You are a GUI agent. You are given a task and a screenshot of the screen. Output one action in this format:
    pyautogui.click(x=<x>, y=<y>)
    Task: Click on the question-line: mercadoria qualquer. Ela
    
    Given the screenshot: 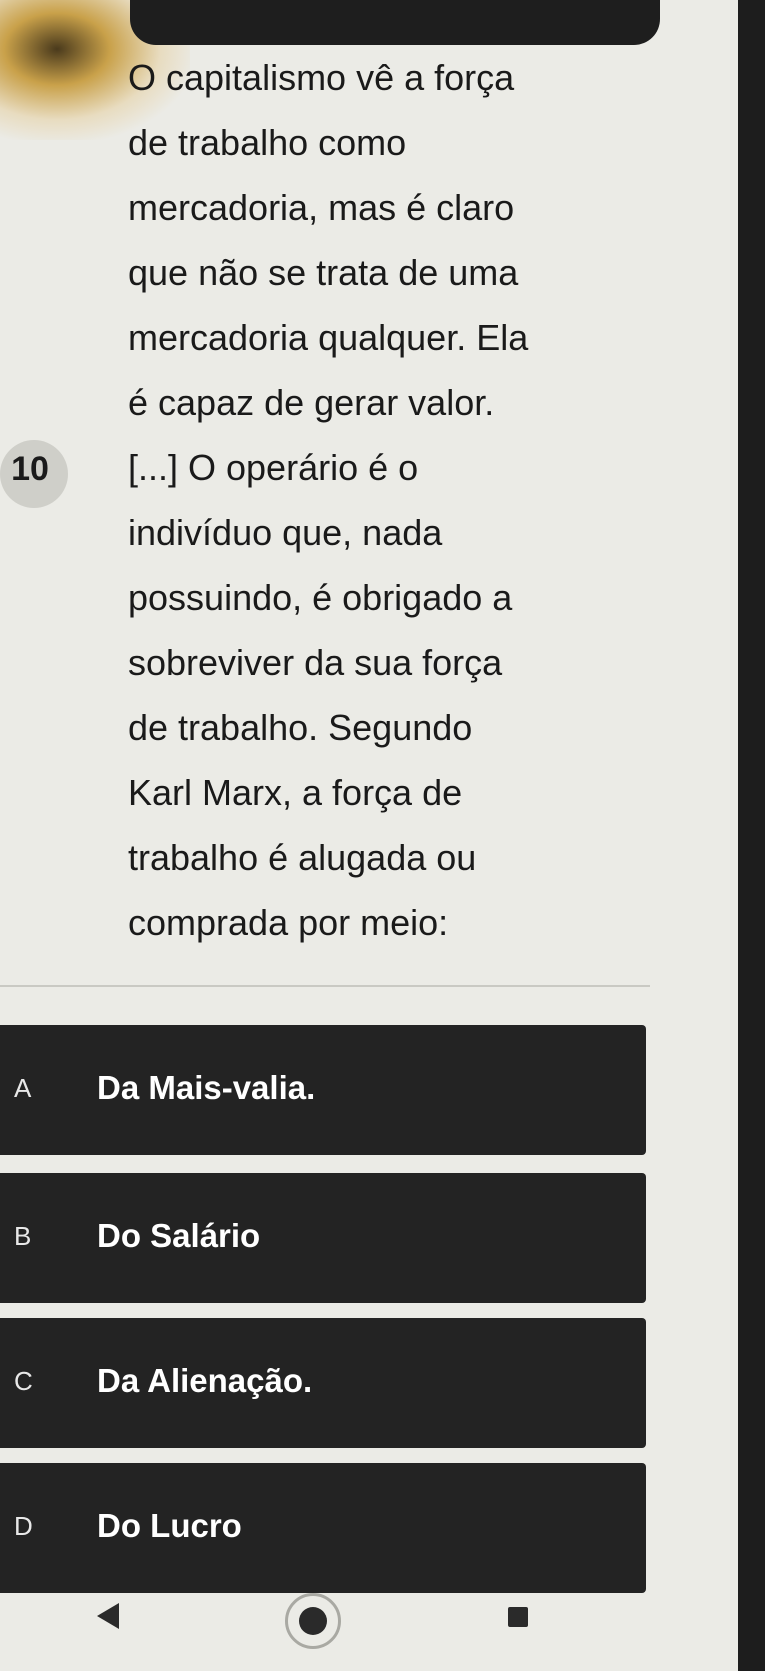 What is the action you would take?
    pyautogui.click(x=328, y=337)
    